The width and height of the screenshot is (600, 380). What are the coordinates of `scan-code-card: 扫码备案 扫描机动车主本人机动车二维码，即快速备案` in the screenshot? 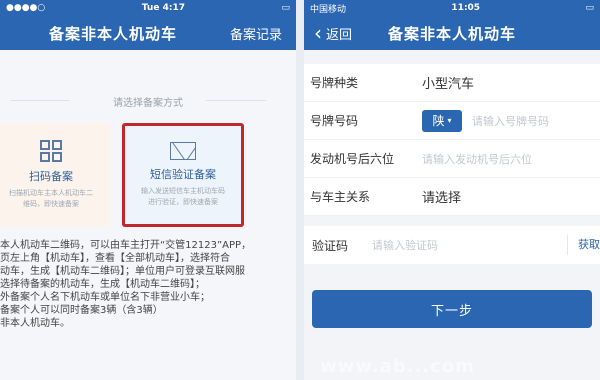 It's located at (55, 175).